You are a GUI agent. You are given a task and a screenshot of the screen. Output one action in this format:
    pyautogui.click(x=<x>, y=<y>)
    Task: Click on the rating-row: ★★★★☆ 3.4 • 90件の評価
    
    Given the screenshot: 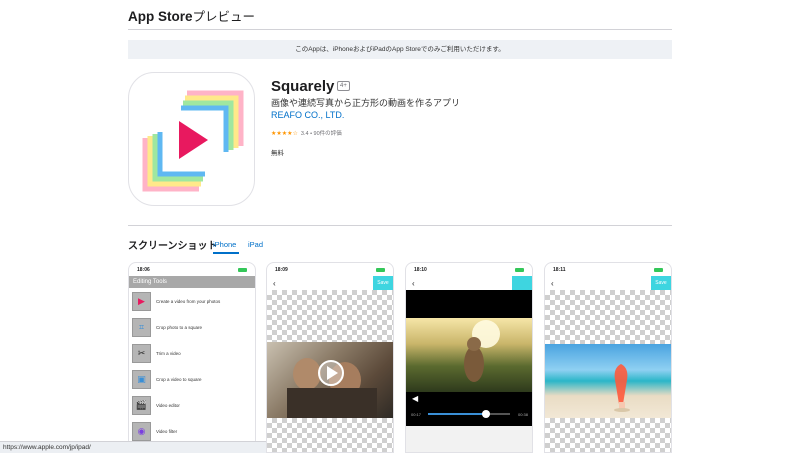 What is the action you would take?
    pyautogui.click(x=306, y=133)
    